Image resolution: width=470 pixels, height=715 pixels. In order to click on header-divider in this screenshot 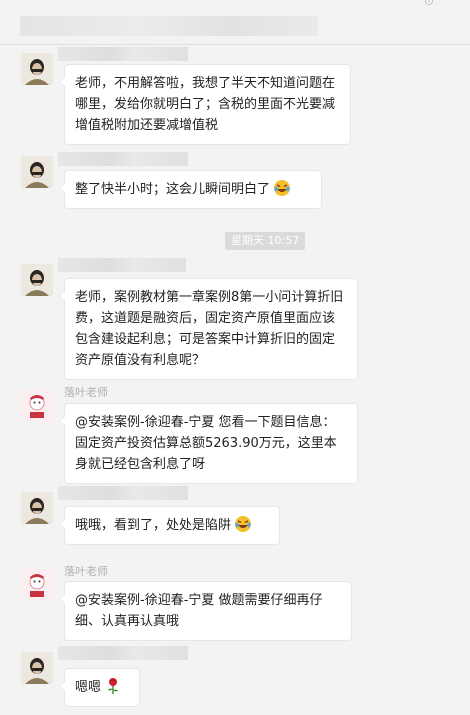, I will do `click(235, 44)`.